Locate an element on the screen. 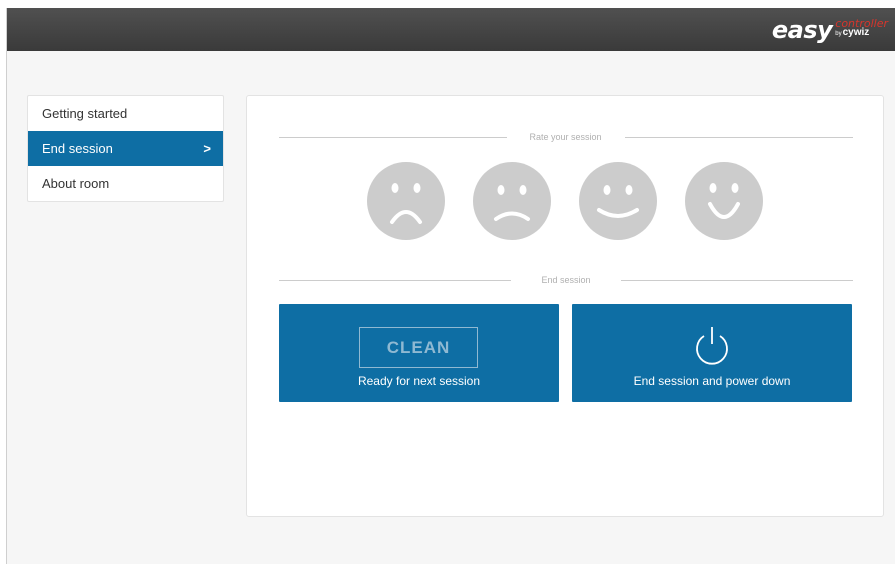 The height and width of the screenshot is (564, 895). sidebar-item-label: Getting started is located at coordinates (85, 113).